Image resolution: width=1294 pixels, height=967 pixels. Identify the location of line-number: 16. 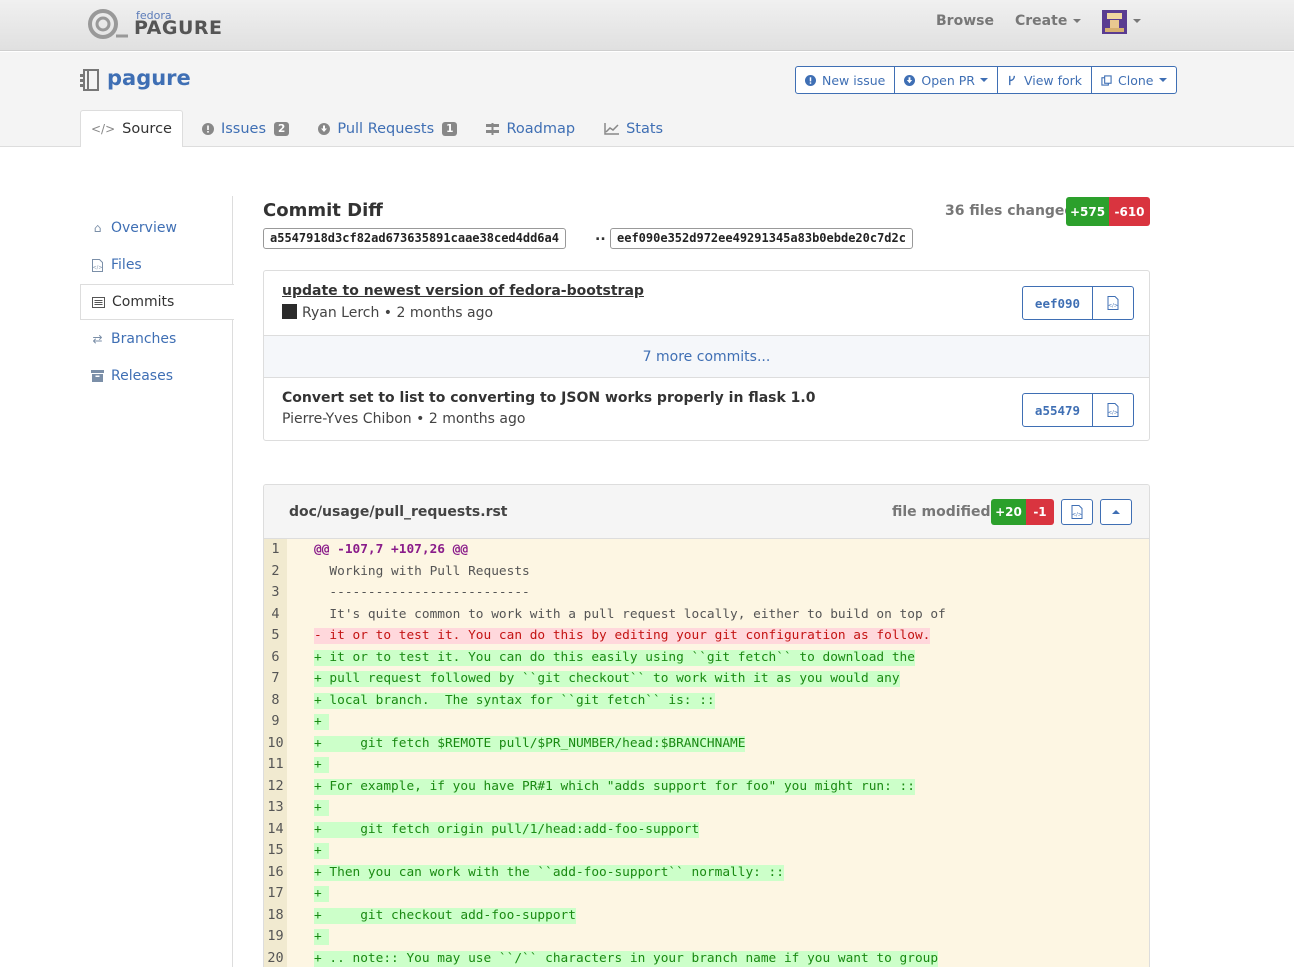
(275, 872).